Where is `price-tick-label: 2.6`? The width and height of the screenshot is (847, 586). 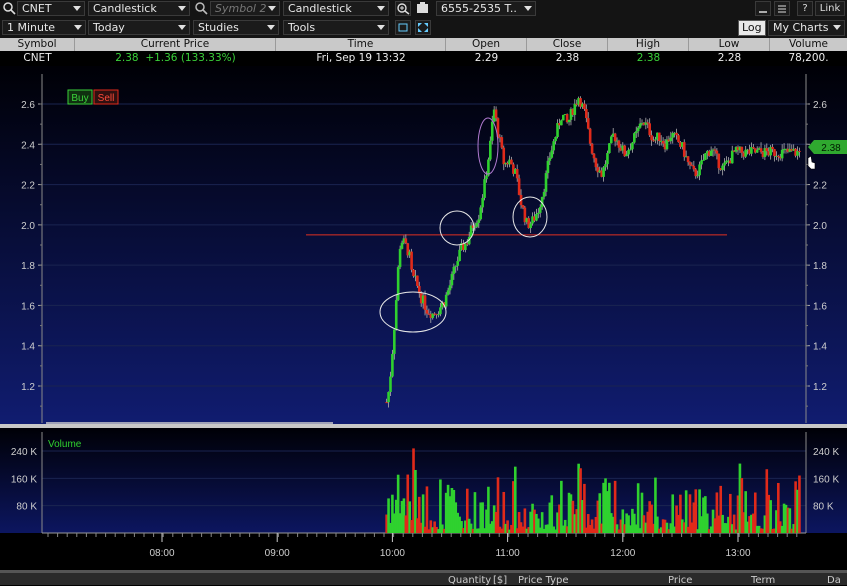 price-tick-label: 2.6 is located at coordinates (28, 105).